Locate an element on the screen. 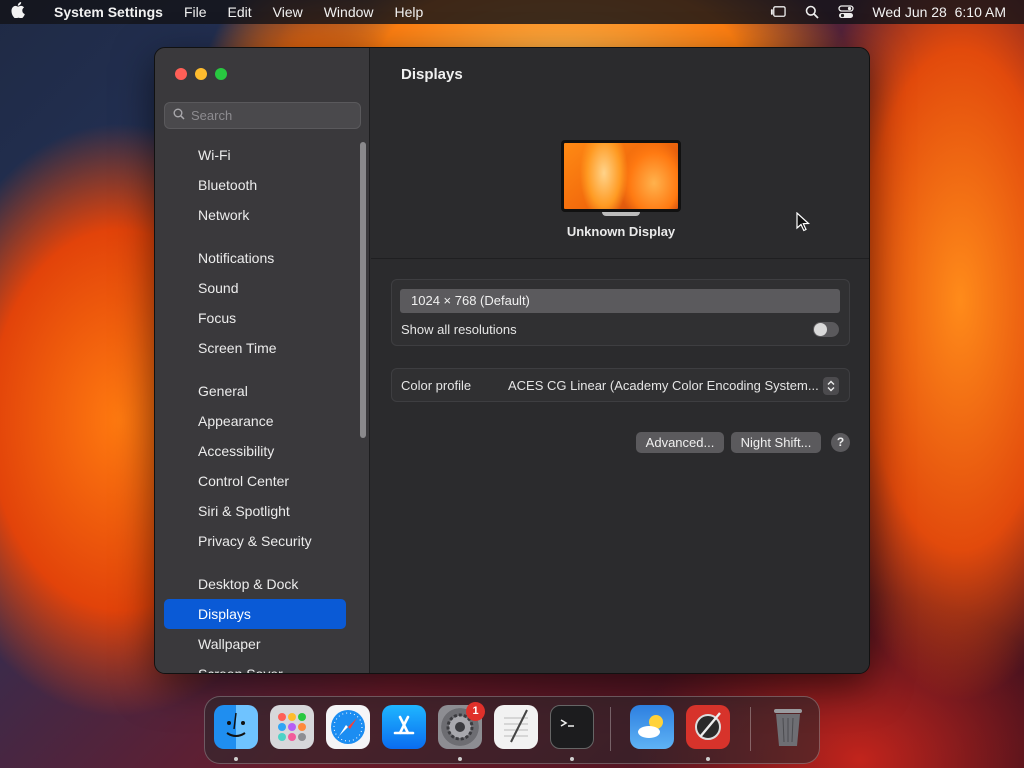 The image size is (1024, 768). safari-icon is located at coordinates (348, 727).